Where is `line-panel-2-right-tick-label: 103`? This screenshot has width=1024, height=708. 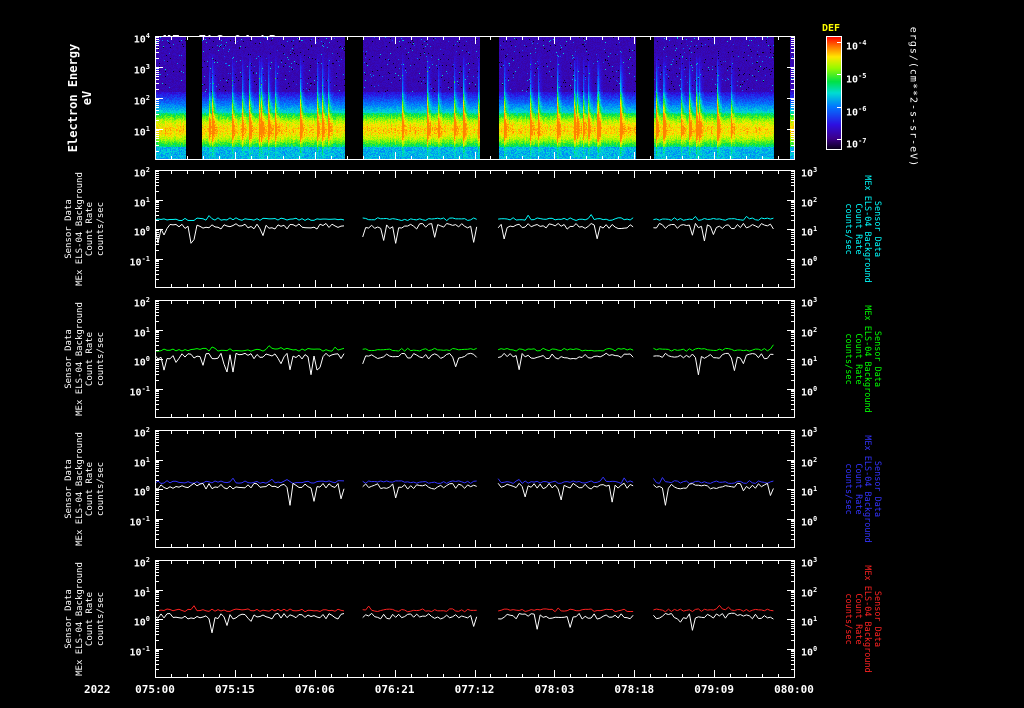
line-panel-2-right-tick-label: 103 is located at coordinates (809, 303).